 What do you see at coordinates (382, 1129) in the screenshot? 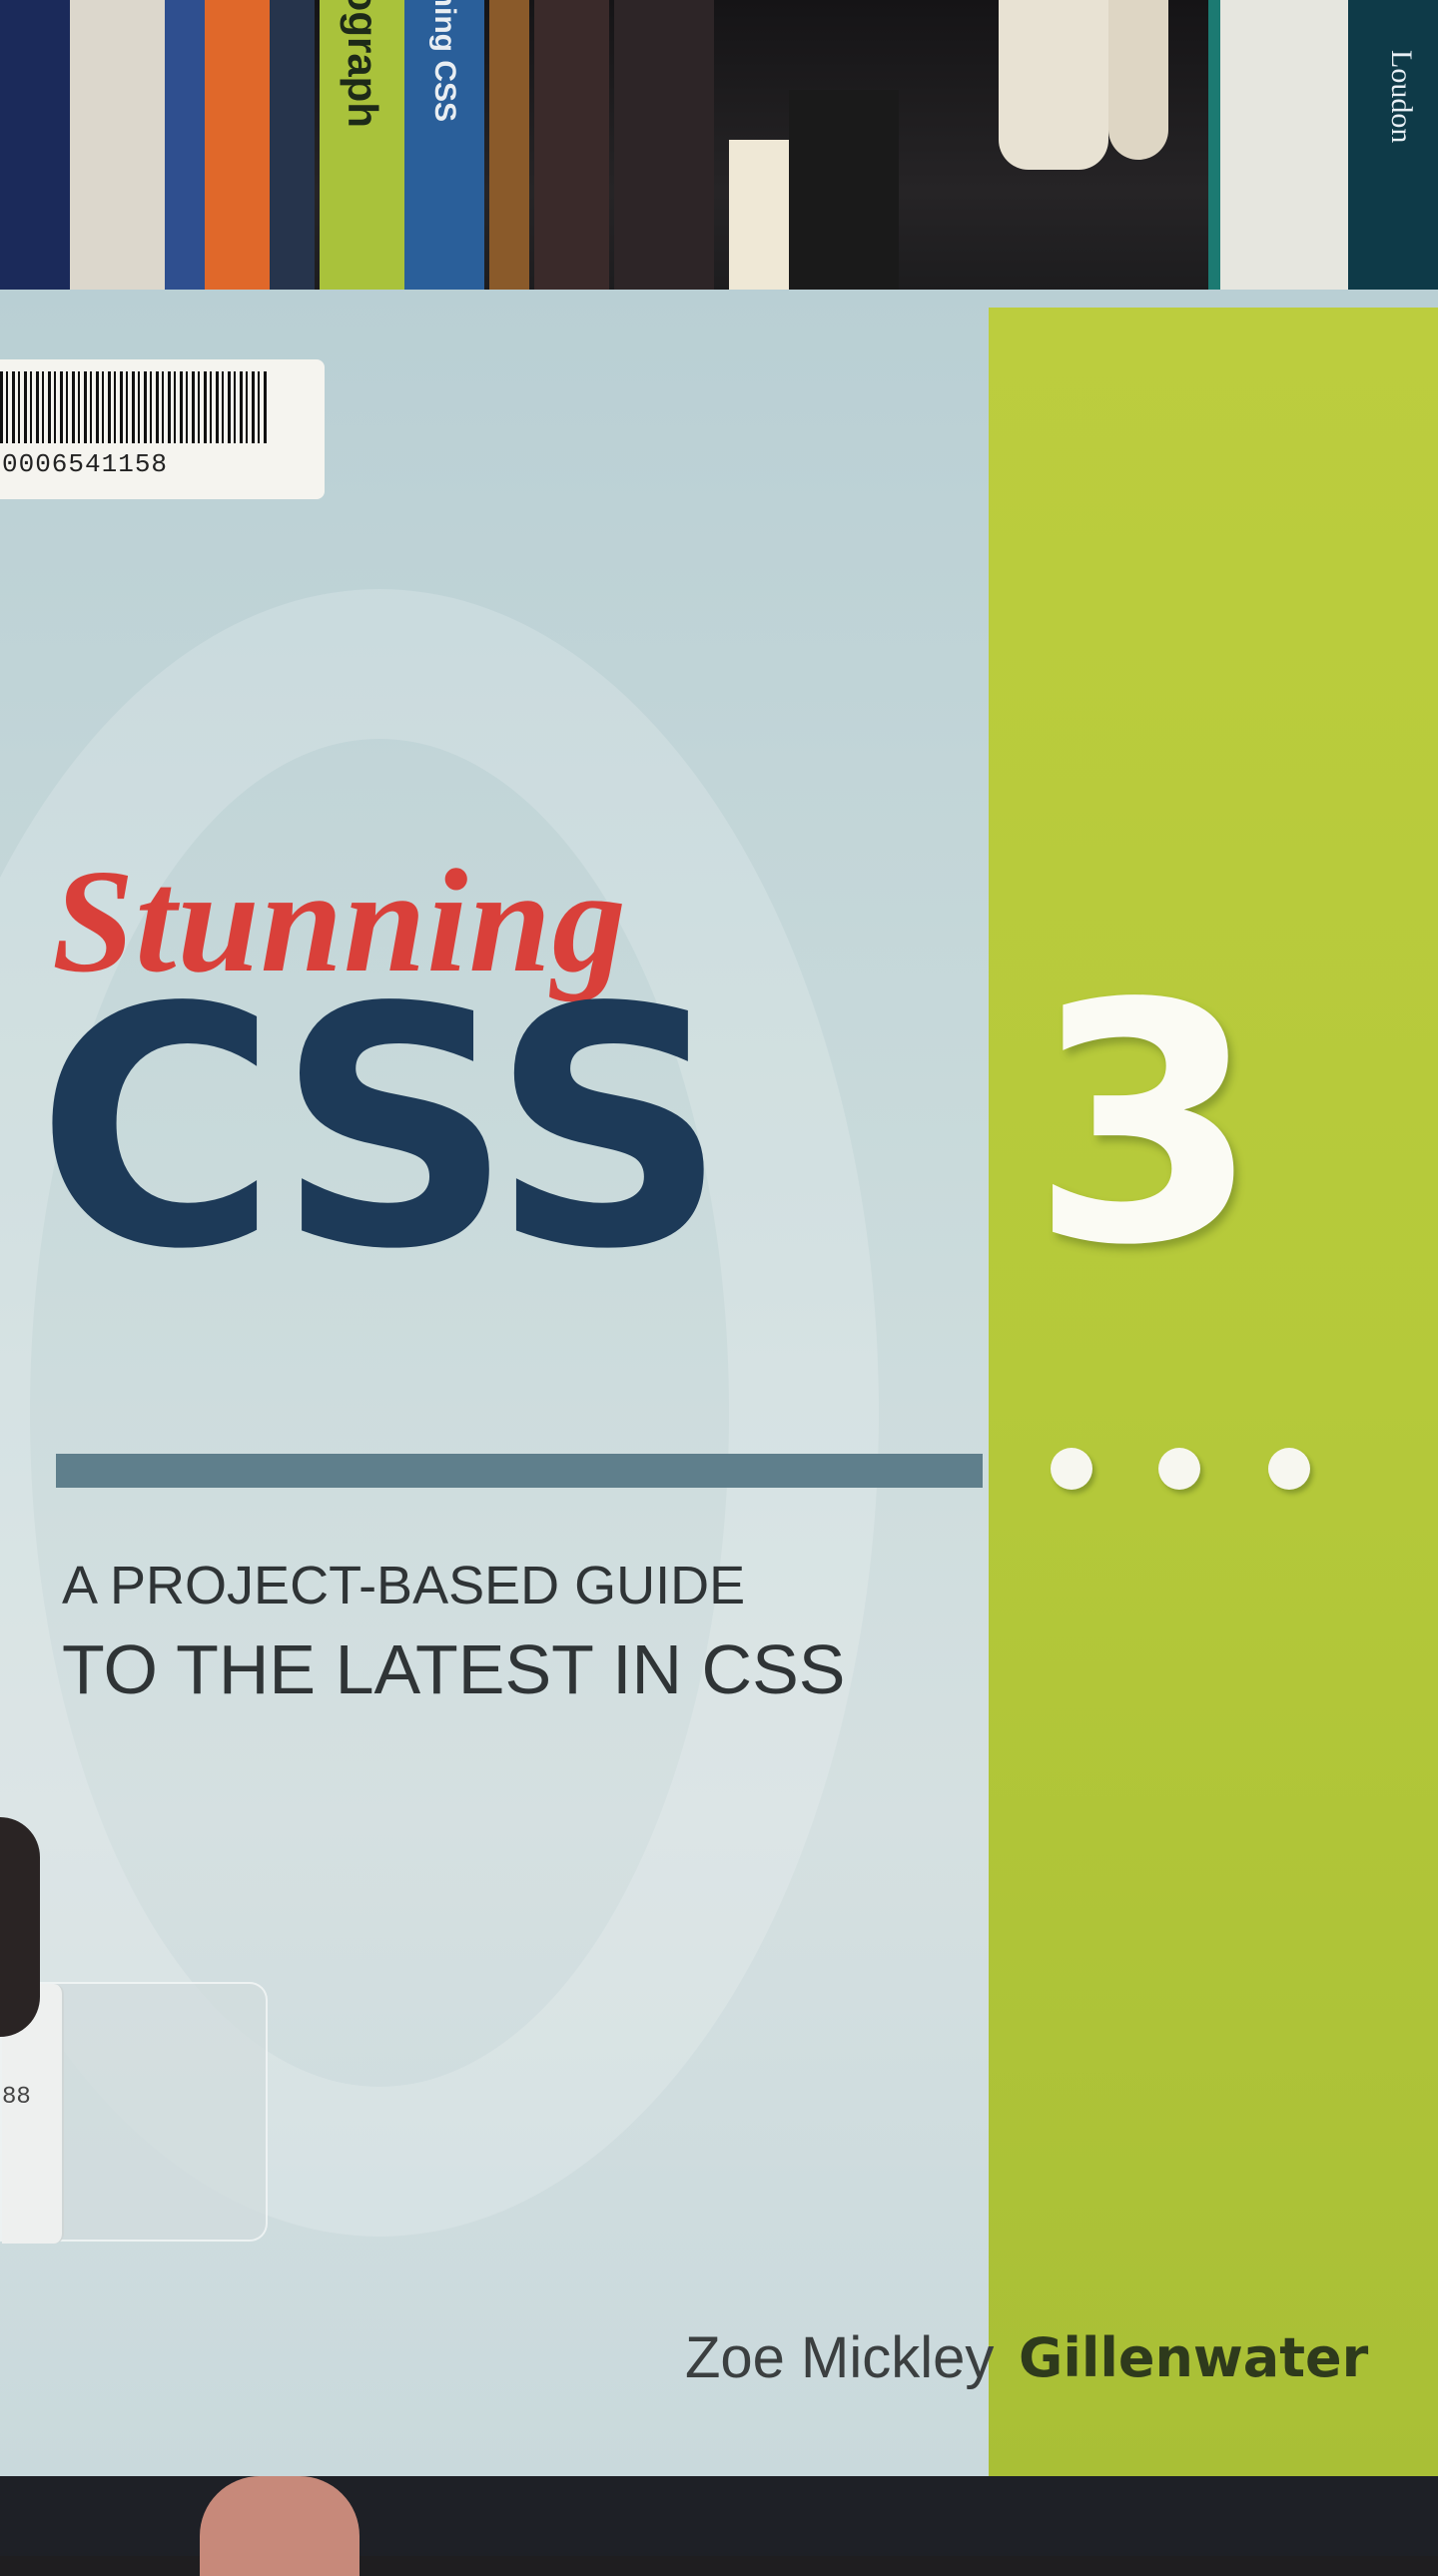
I see `title-css: CSS` at bounding box center [382, 1129].